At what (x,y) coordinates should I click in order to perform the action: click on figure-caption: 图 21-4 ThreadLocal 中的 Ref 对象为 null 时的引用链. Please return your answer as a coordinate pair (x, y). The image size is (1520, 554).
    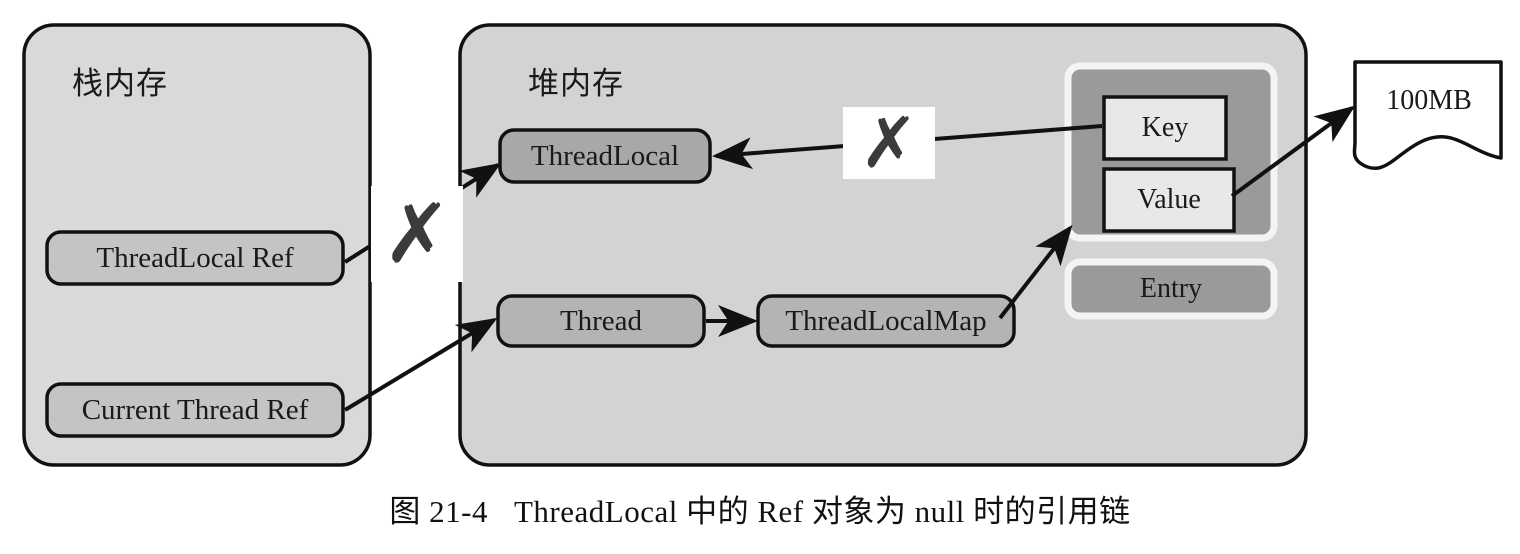
    Looking at the image, I should click on (760, 508).